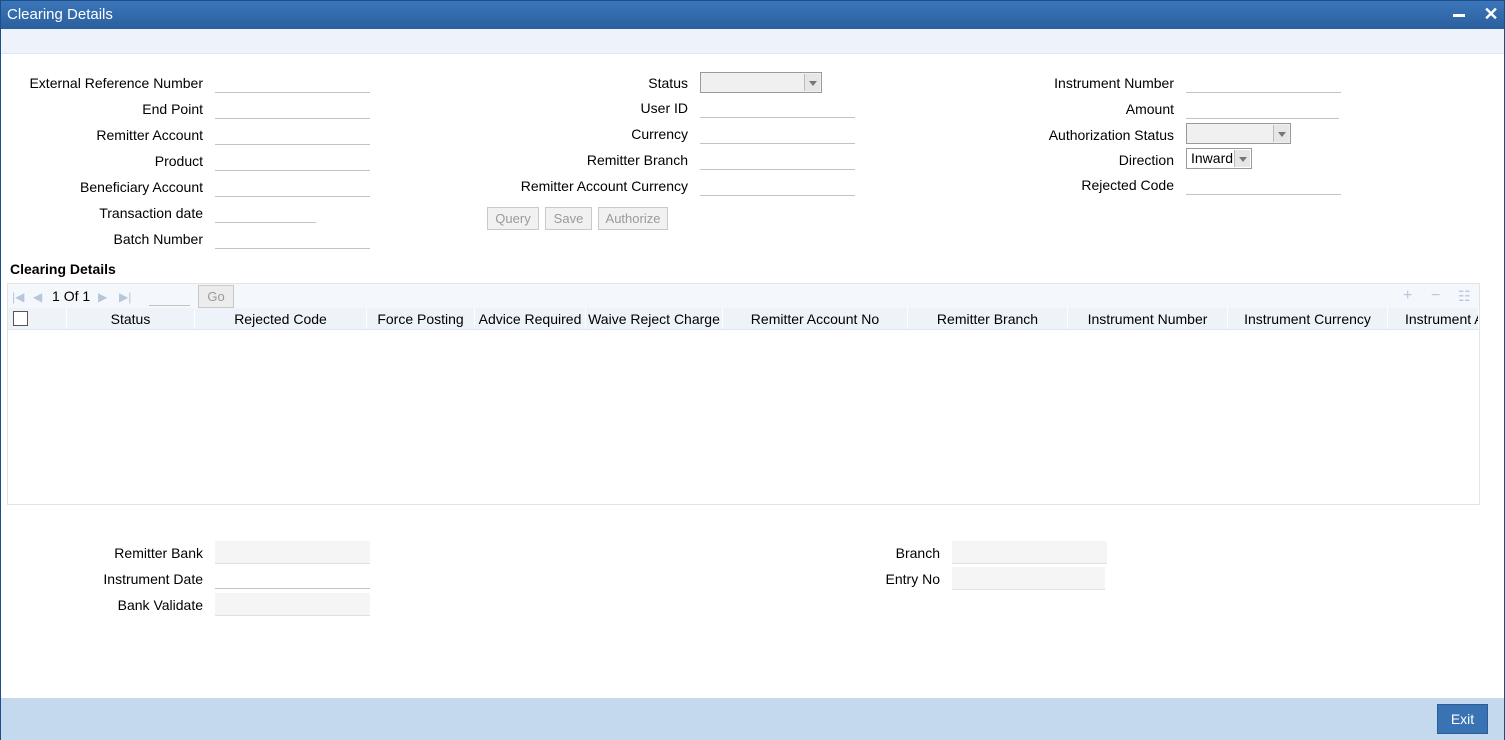  I want to click on column-header-remitter-branch: Remitter Branch, so click(988, 318).